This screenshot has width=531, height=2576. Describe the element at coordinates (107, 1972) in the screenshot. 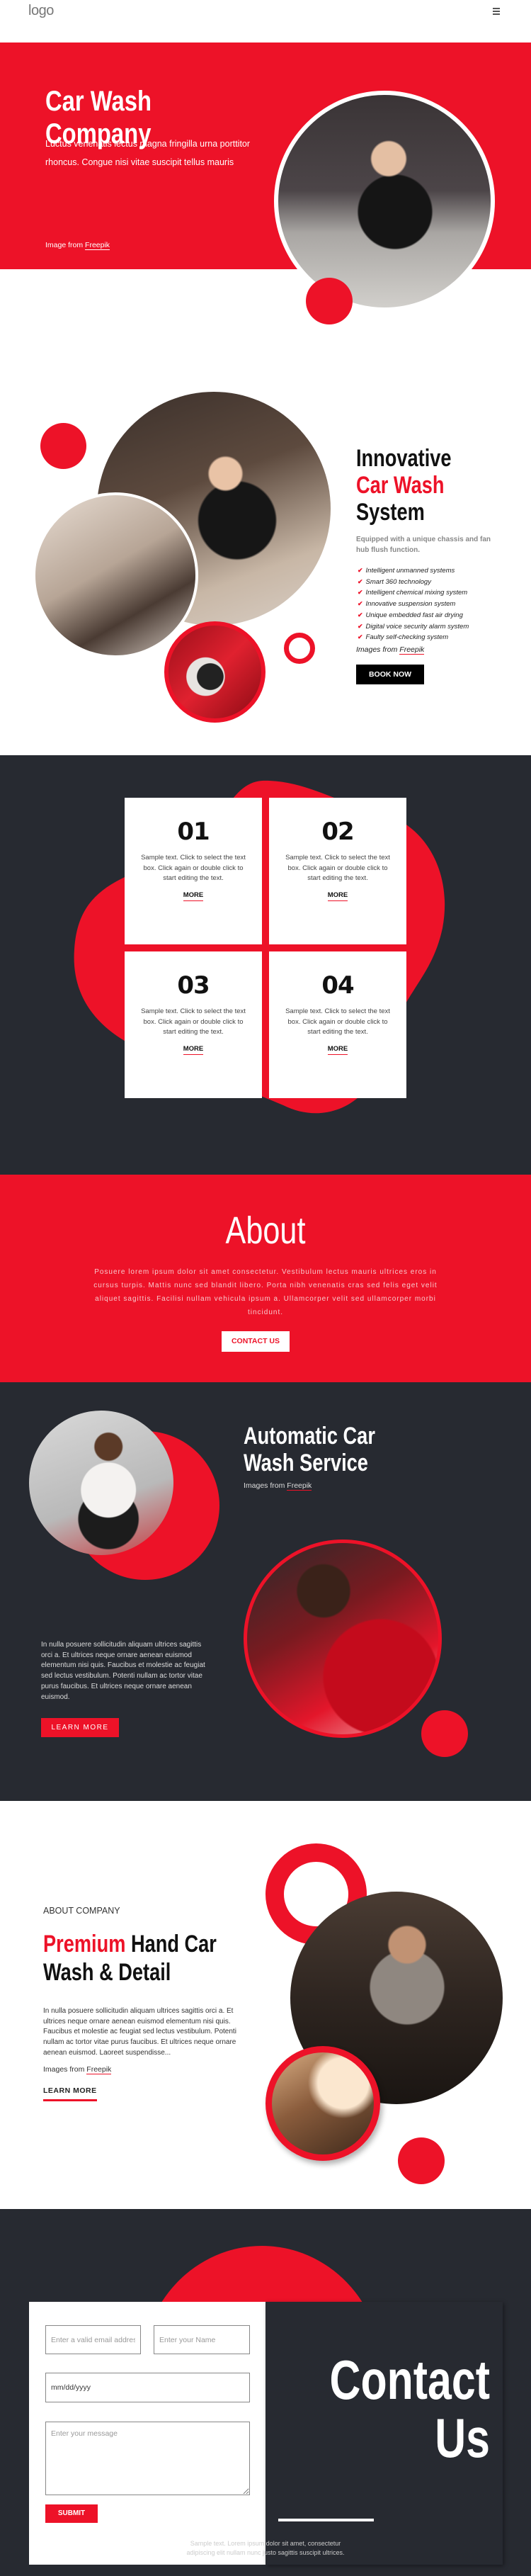

I see `premium-title-line: Wash & Detail` at that location.